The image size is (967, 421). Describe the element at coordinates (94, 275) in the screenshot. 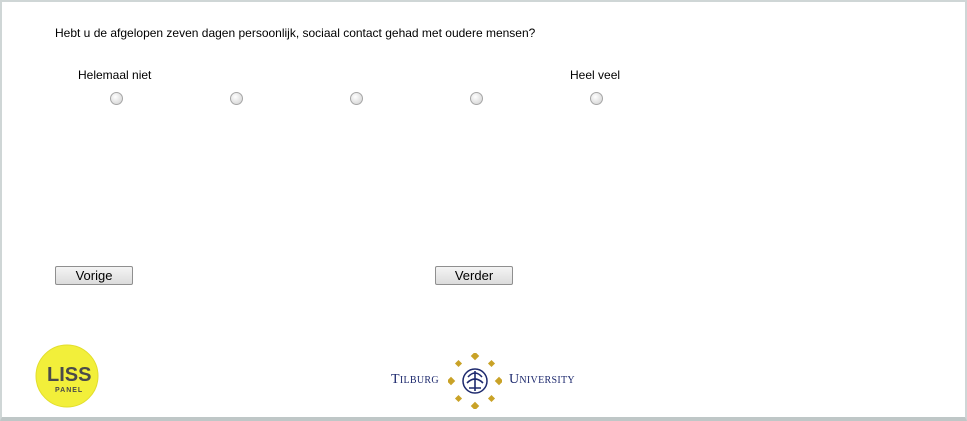

I see `previous-button: Vorige` at that location.